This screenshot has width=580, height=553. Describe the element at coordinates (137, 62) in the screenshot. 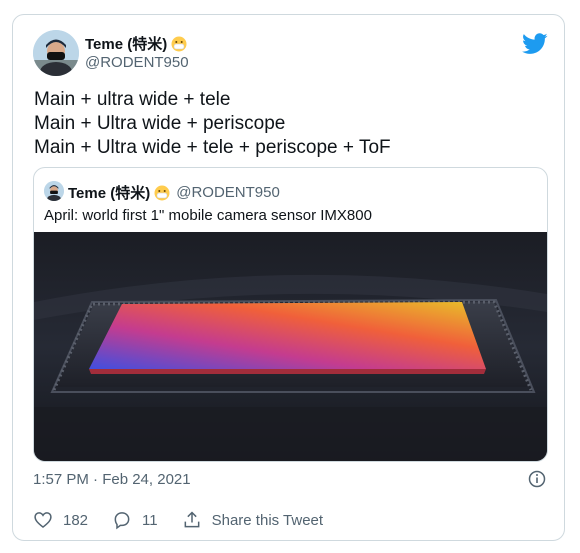

I see `author-handle: @RODENT950` at that location.